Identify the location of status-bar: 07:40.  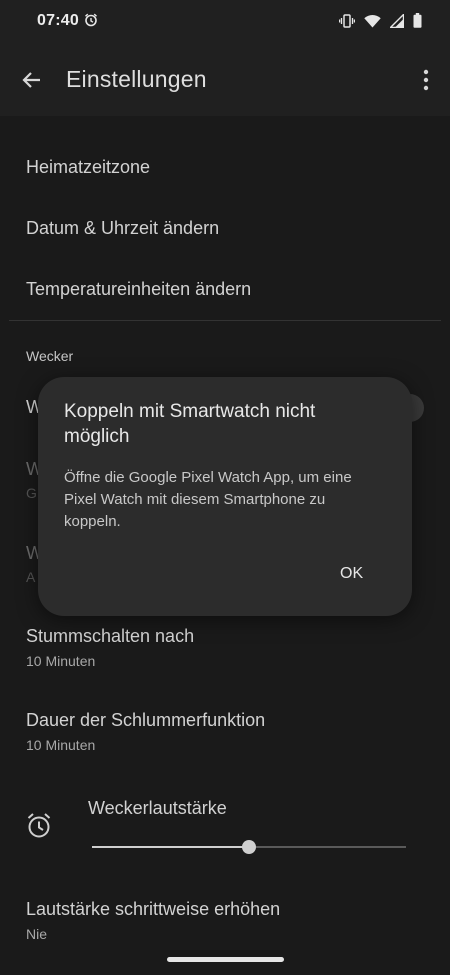
(225, 22).